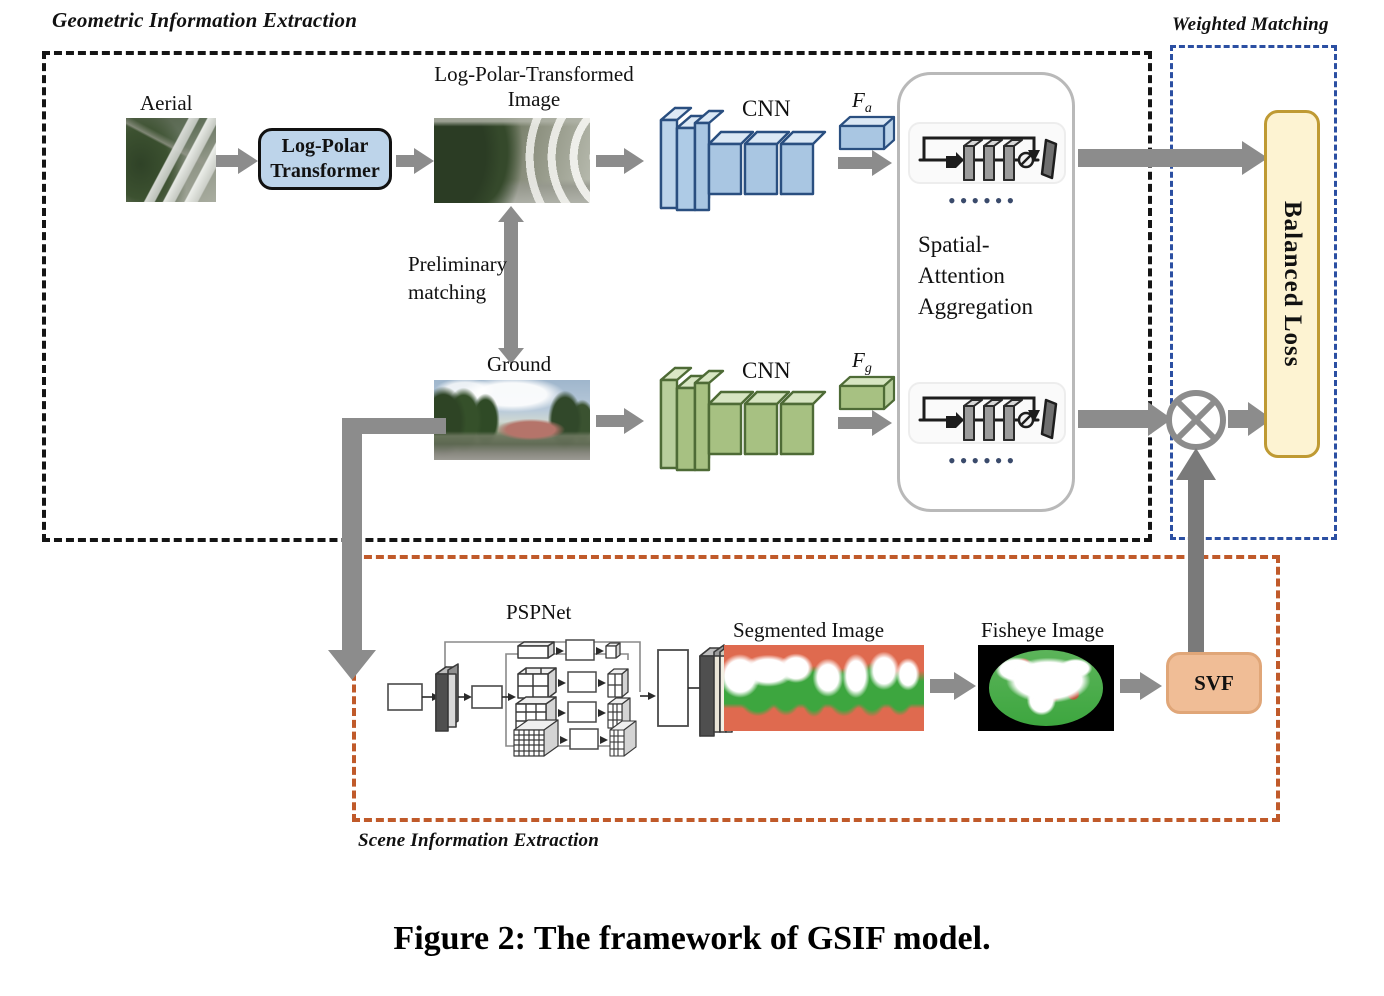  What do you see at coordinates (743, 419) in the screenshot?
I see `cnn-ground-blocks` at bounding box center [743, 419].